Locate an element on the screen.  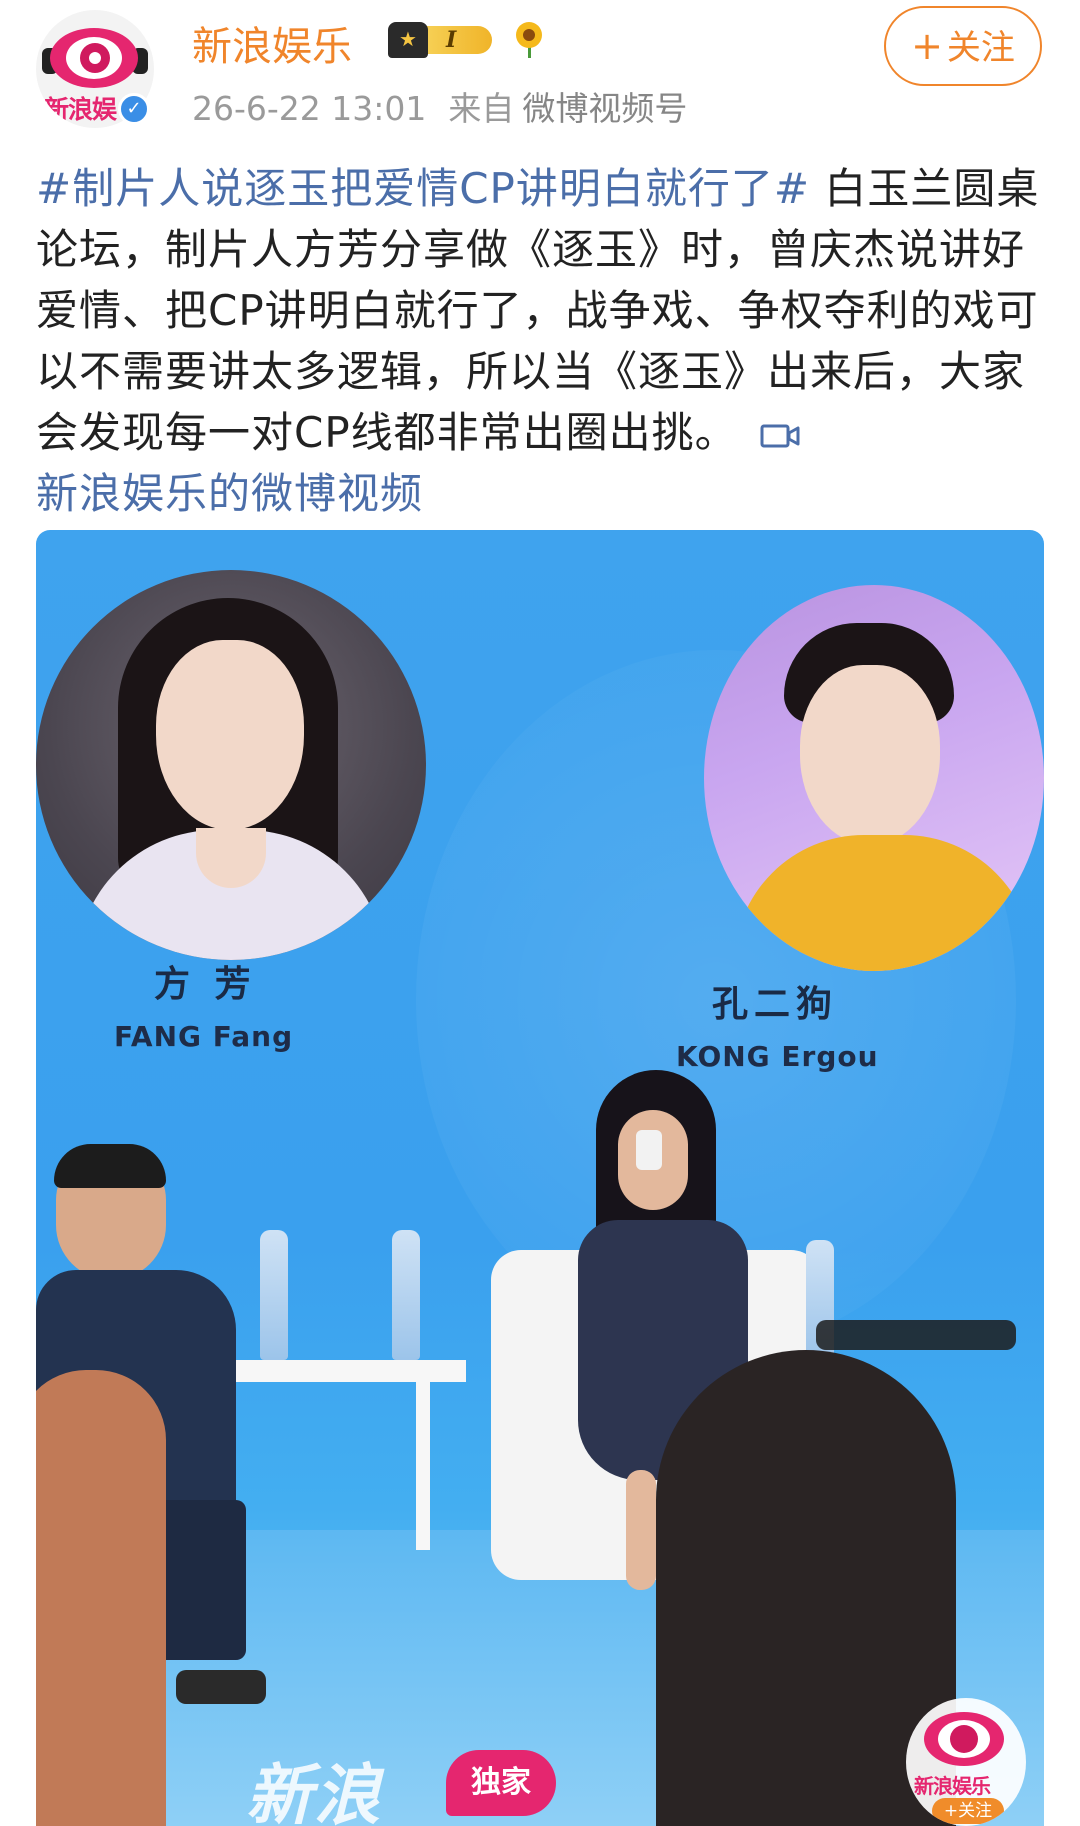
follow-label: 关注 is located at coordinates (980, 48).